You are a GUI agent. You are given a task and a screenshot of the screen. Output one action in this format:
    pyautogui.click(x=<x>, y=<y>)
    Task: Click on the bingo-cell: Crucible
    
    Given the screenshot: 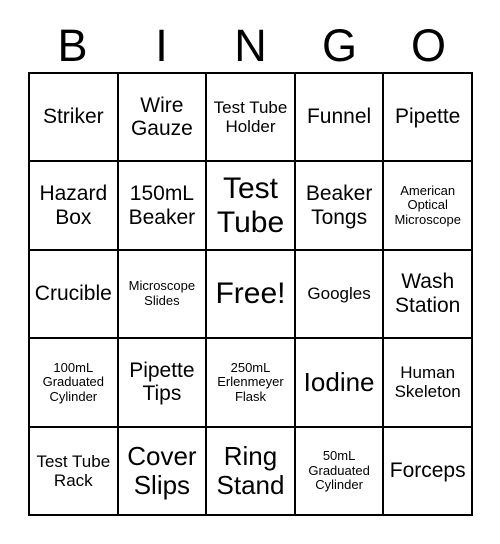 What is the action you would take?
    pyautogui.click(x=74, y=295)
    